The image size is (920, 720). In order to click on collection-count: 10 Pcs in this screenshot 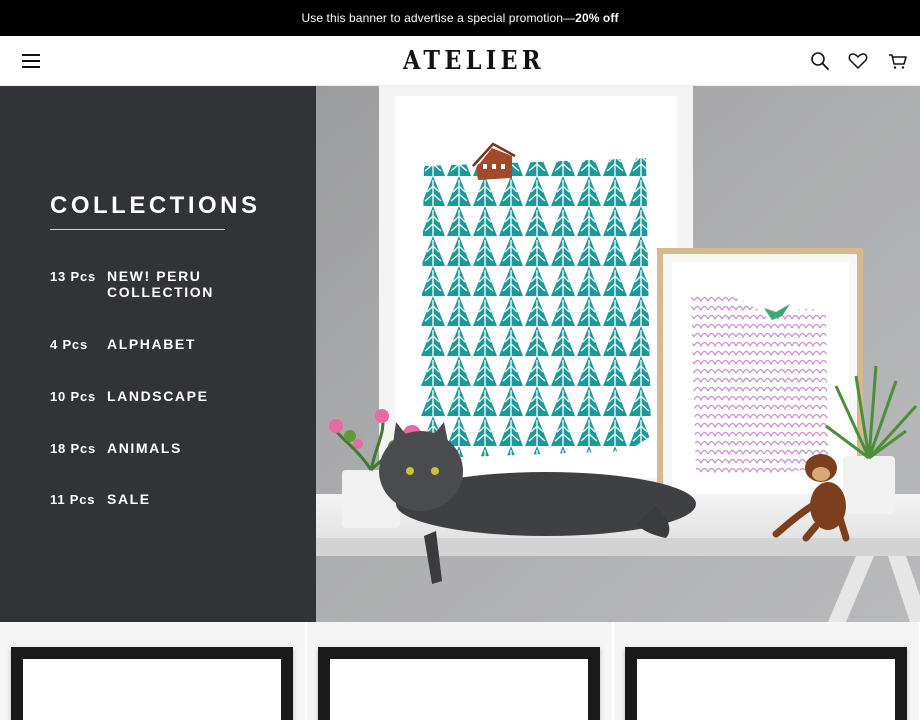, I will do `click(73, 396)`.